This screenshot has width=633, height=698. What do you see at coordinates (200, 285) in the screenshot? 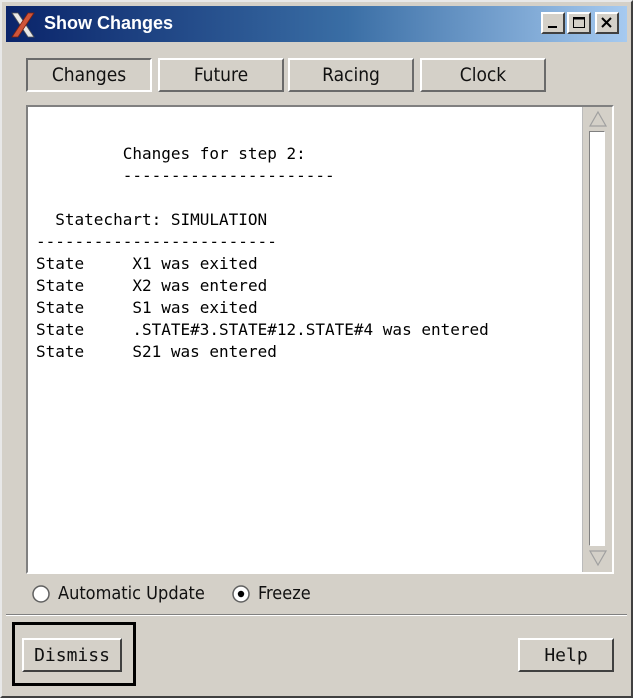
I see `row-text: X2 was entered` at bounding box center [200, 285].